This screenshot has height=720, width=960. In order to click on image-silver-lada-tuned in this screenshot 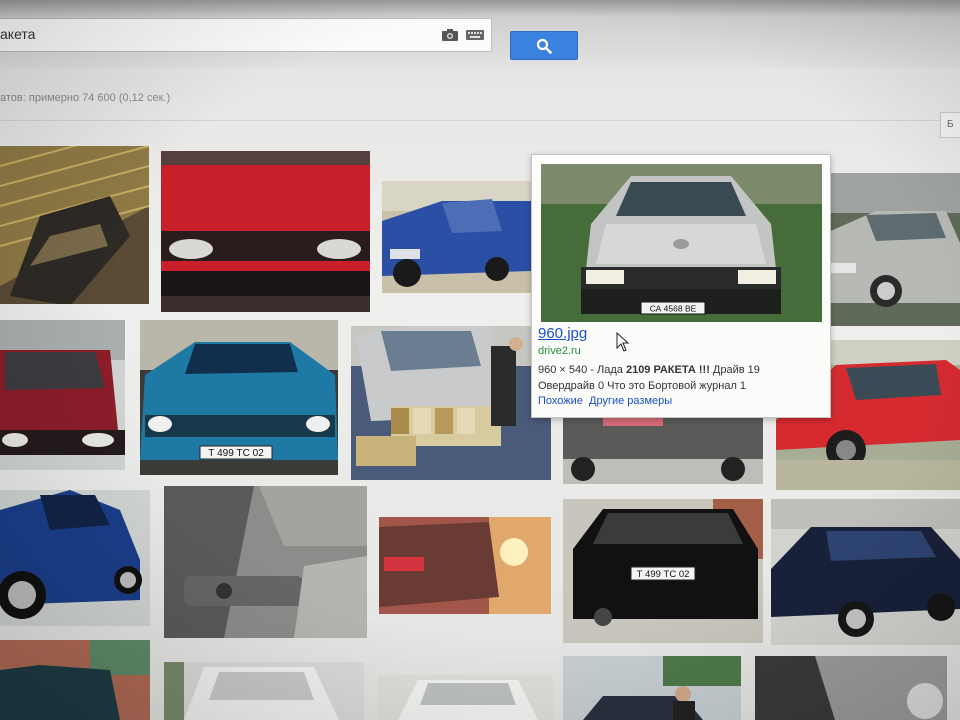, I will do `click(893, 249)`.